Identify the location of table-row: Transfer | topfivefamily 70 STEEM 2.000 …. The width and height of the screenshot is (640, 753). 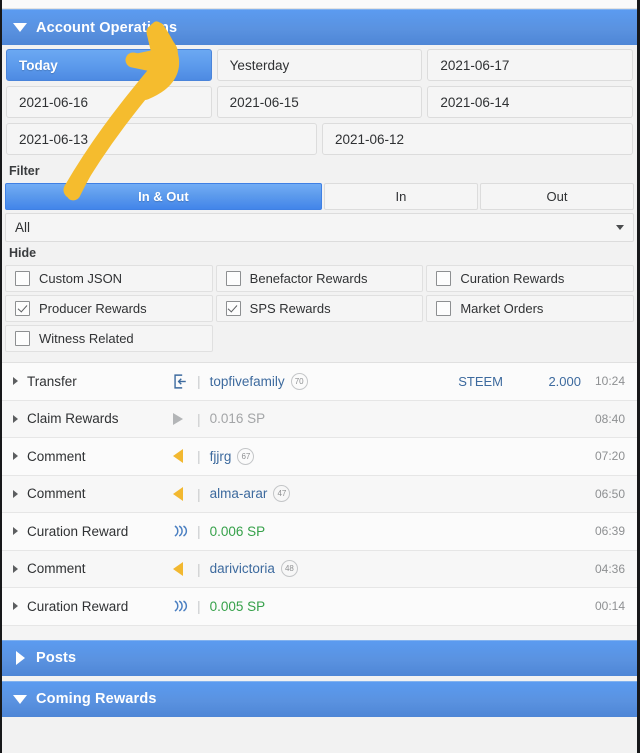
(319, 382).